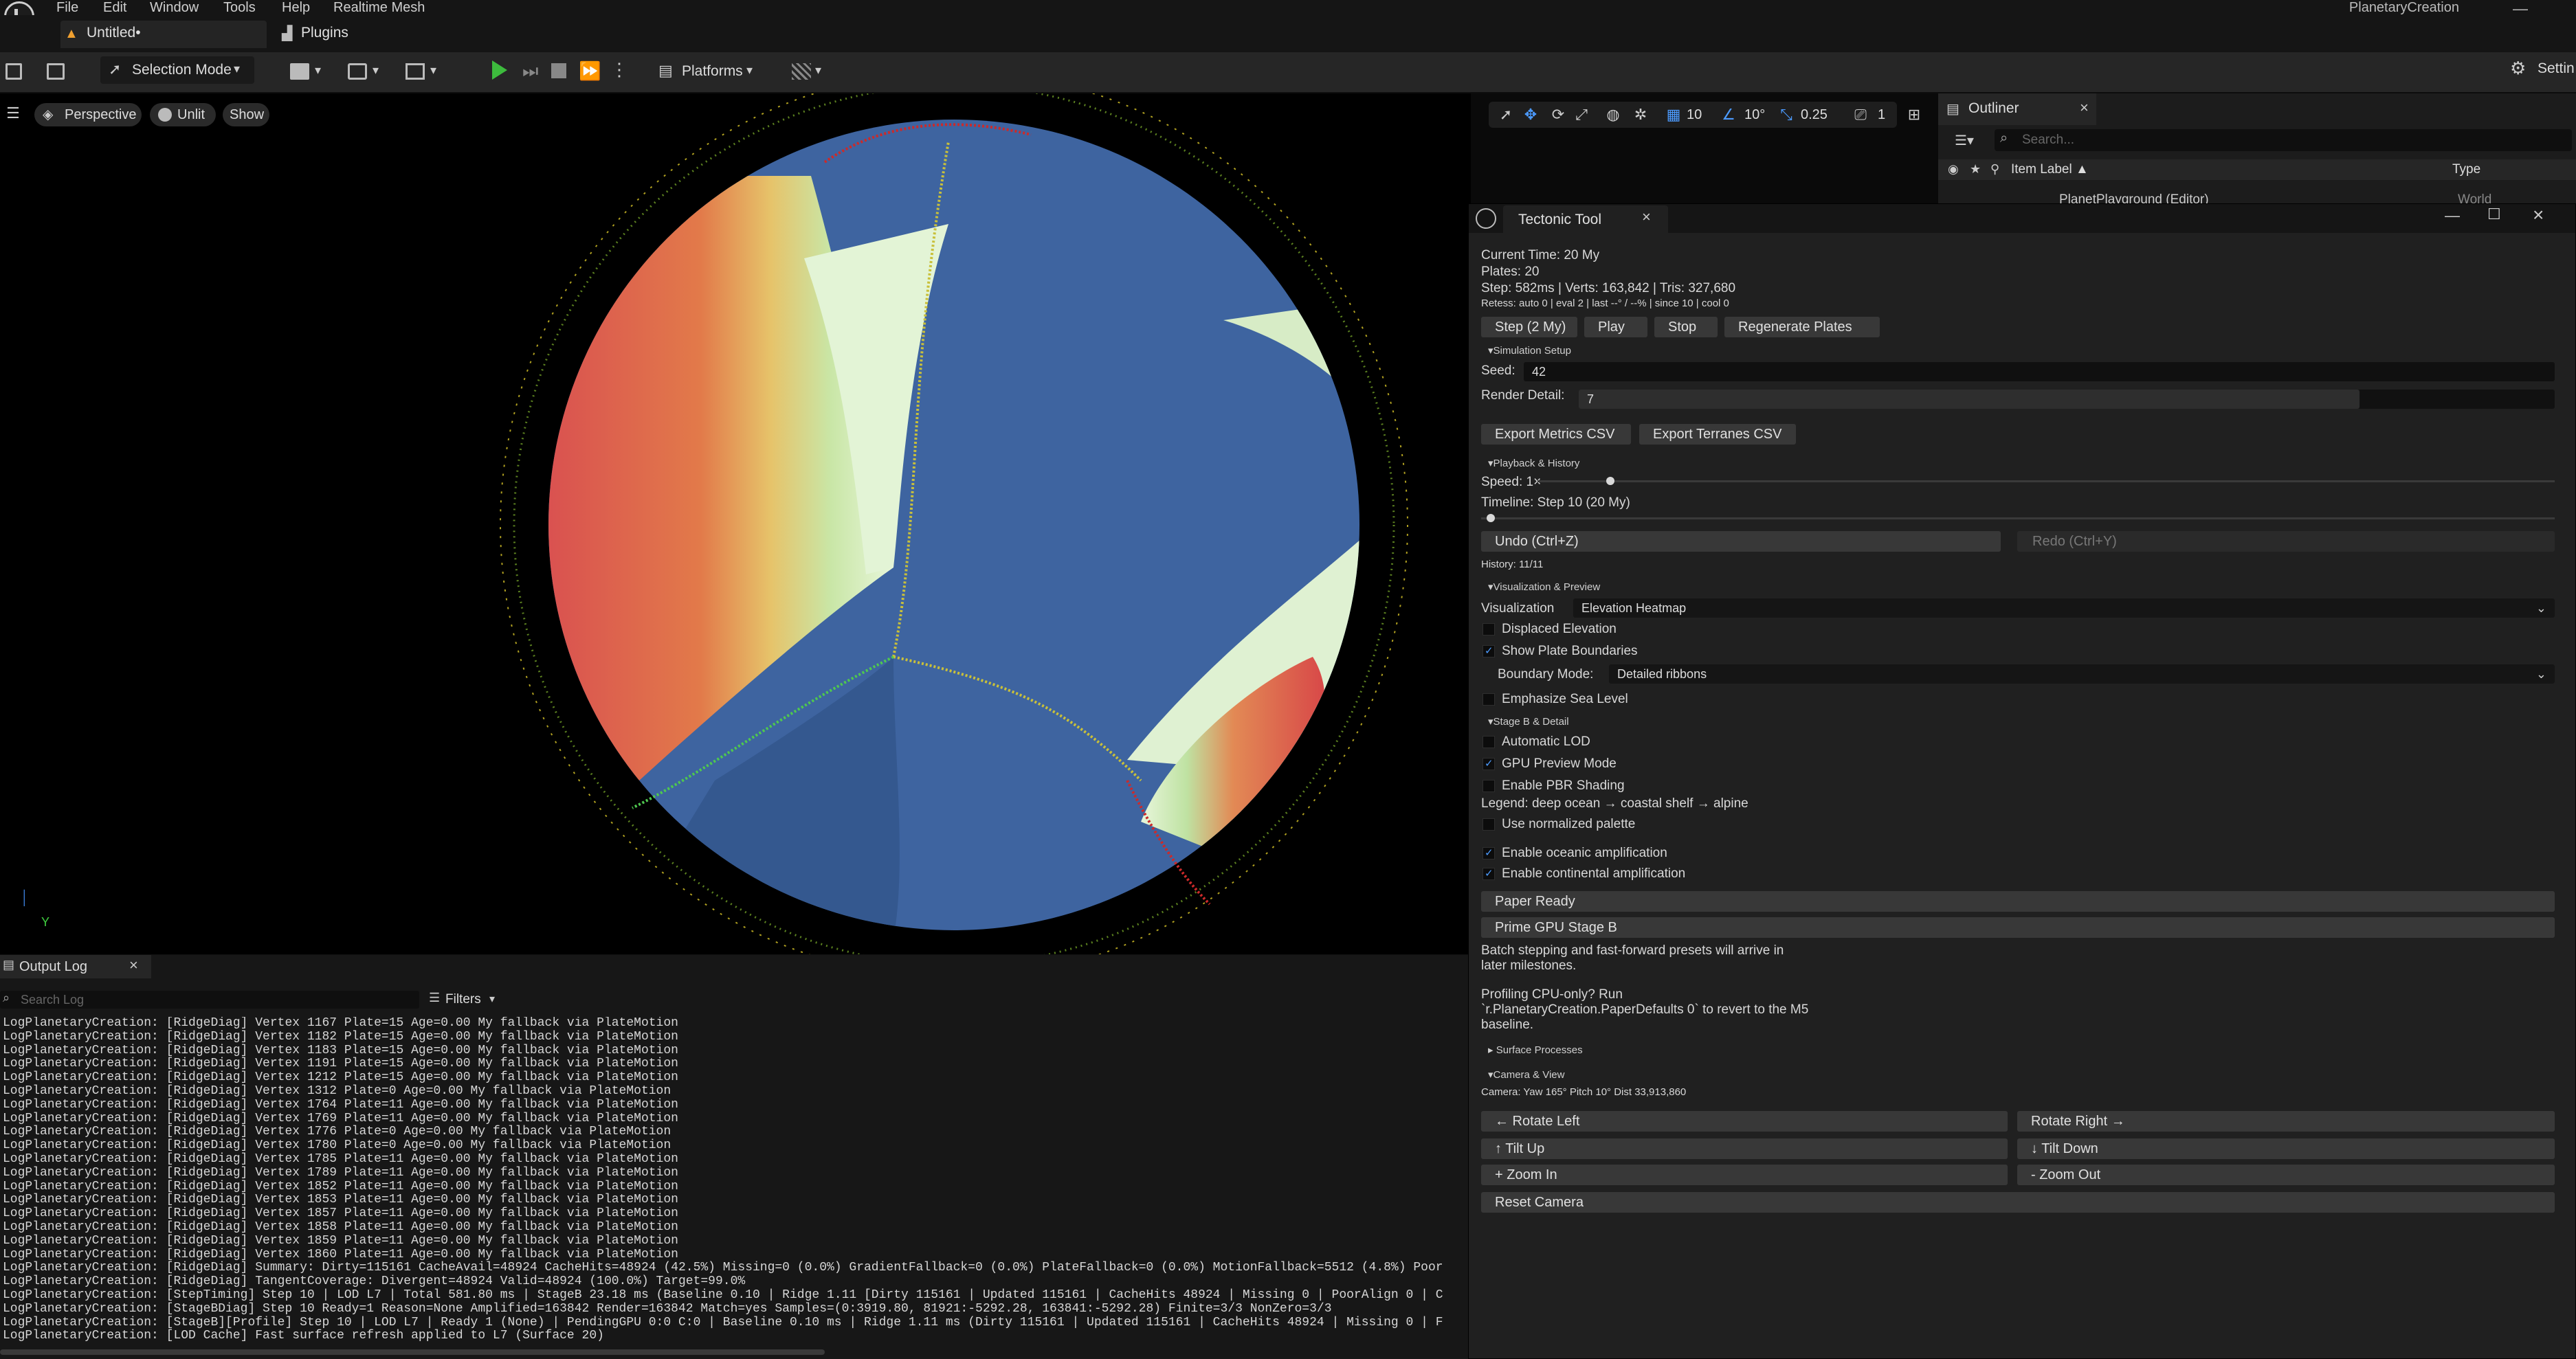 The width and height of the screenshot is (2576, 1359). What do you see at coordinates (209, 1000) in the screenshot?
I see `log-search-input: ⌕ Search Log` at bounding box center [209, 1000].